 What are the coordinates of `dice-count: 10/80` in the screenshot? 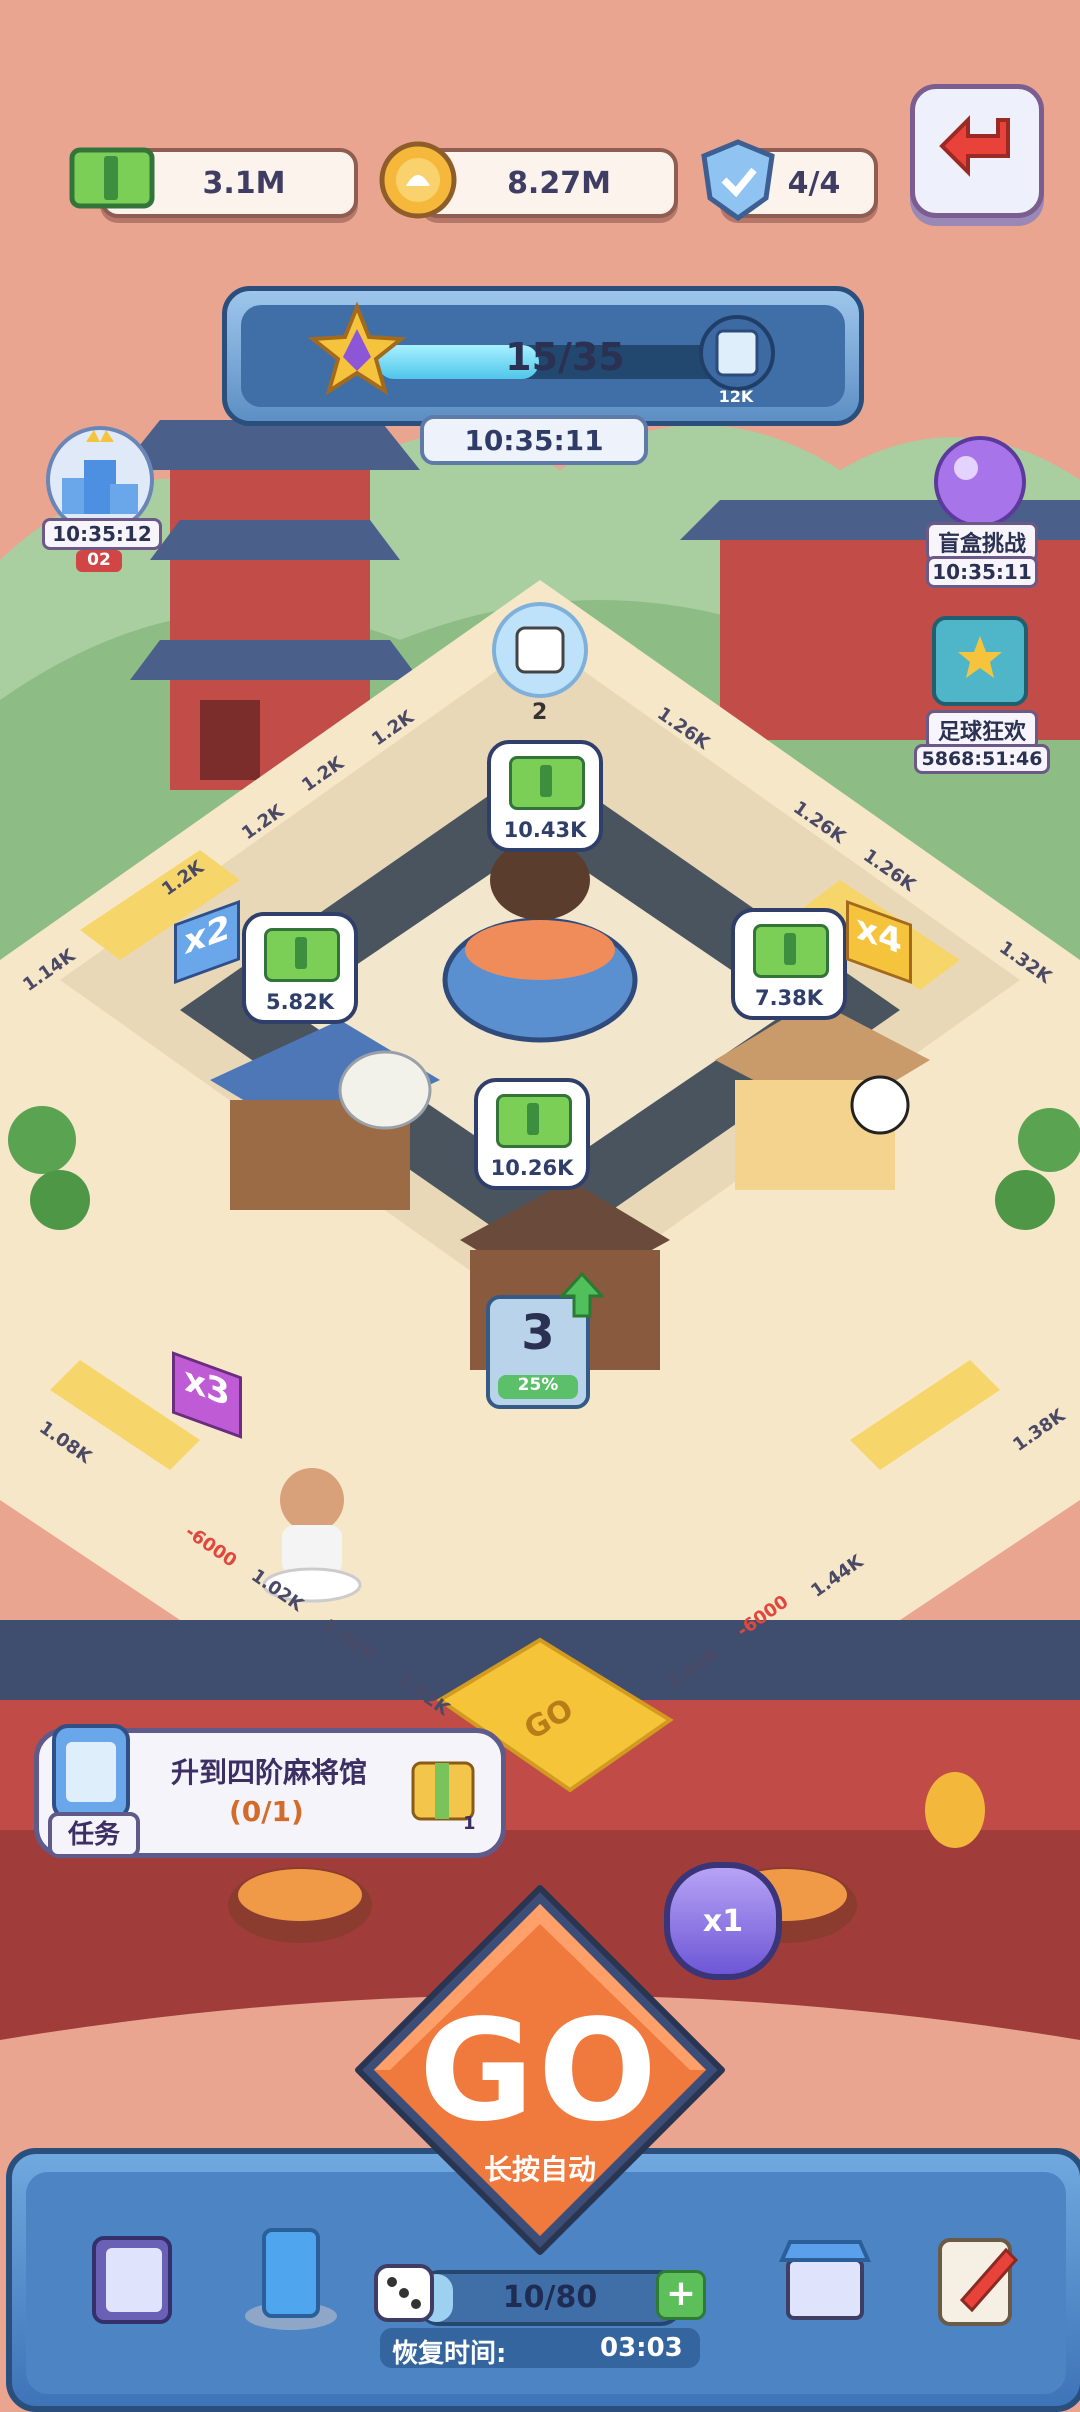 It's located at (550, 2297).